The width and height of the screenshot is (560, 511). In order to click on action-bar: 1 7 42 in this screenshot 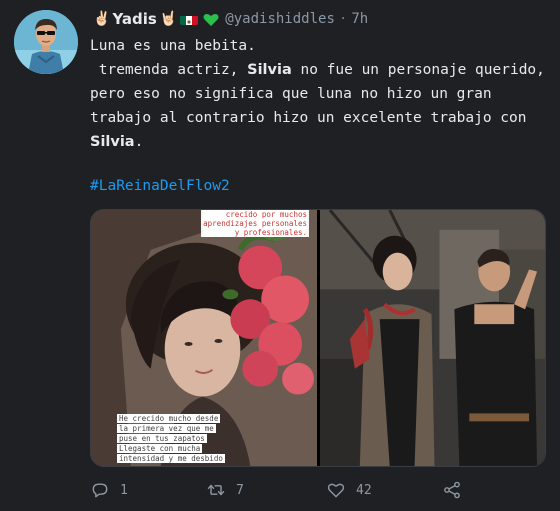, I will do `click(280, 490)`.